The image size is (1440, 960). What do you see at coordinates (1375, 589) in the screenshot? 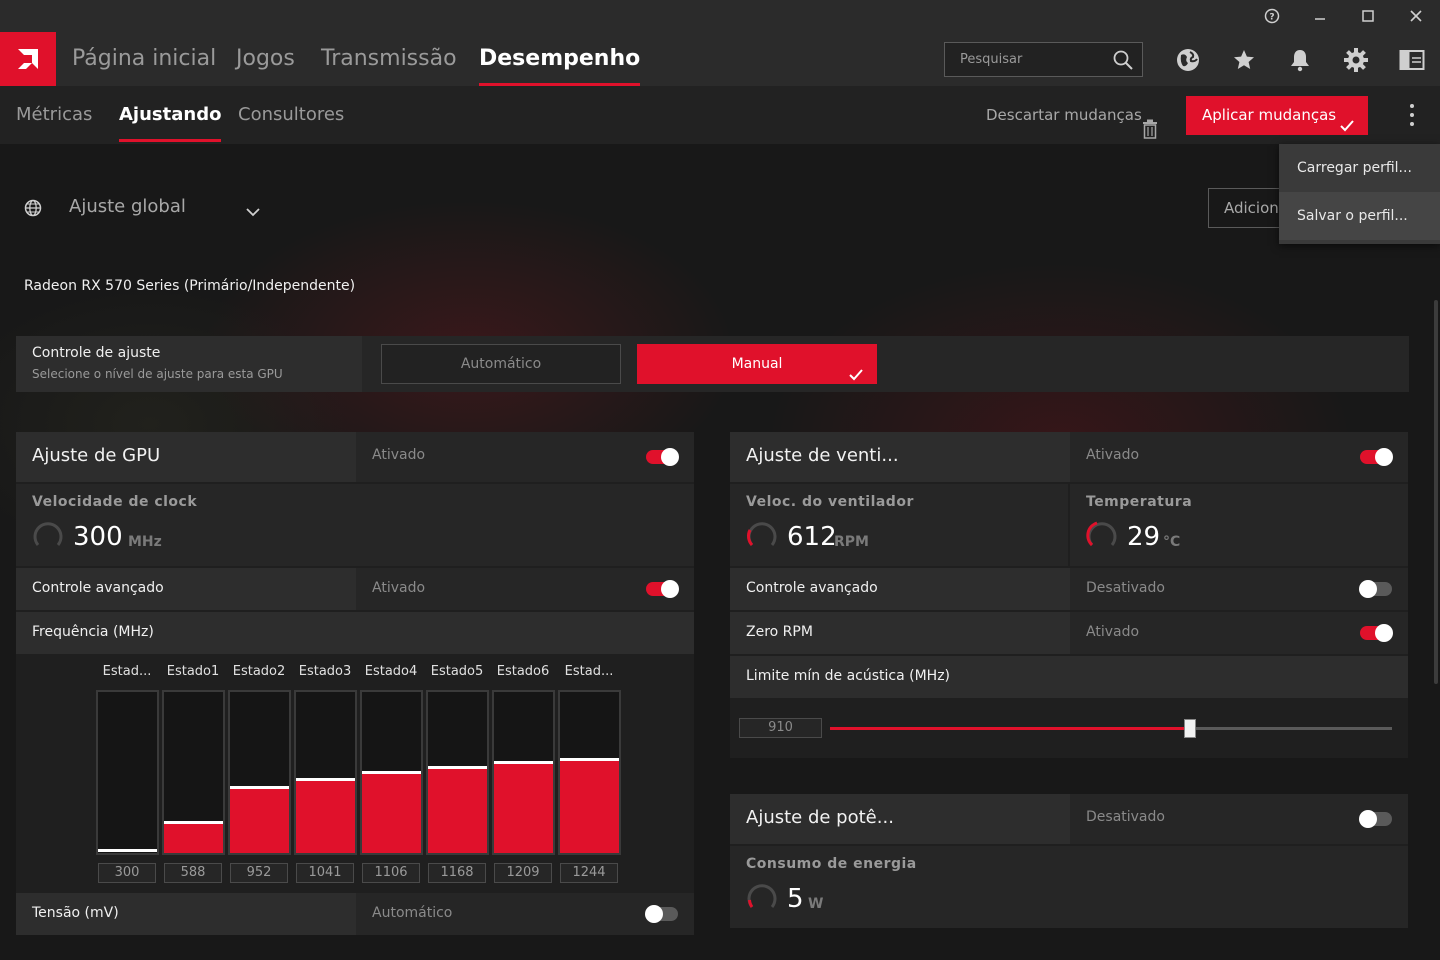
I see `fan-advanced-toggle` at bounding box center [1375, 589].